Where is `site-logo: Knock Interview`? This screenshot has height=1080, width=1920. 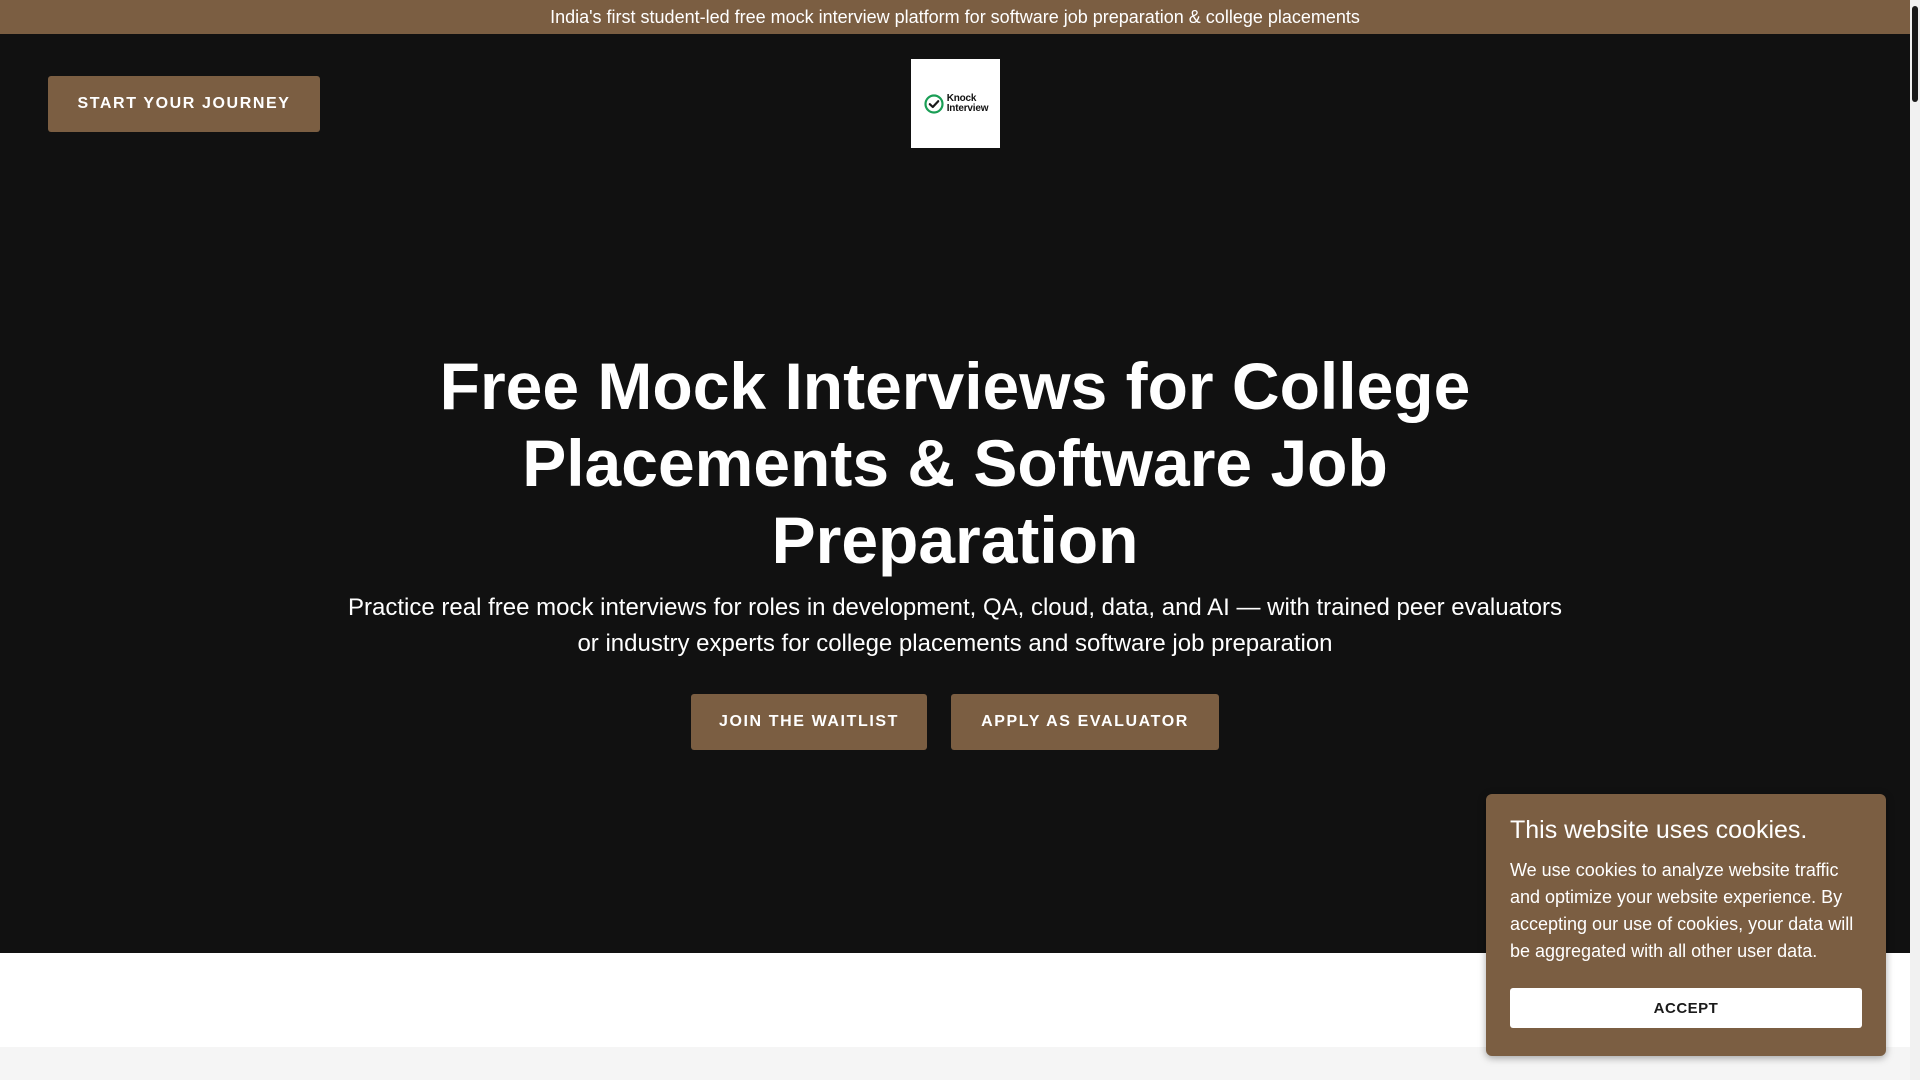 site-logo: Knock Interview is located at coordinates (955, 103).